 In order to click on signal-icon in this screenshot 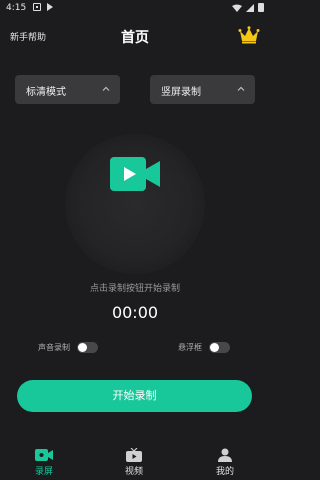, I will do `click(250, 7)`.